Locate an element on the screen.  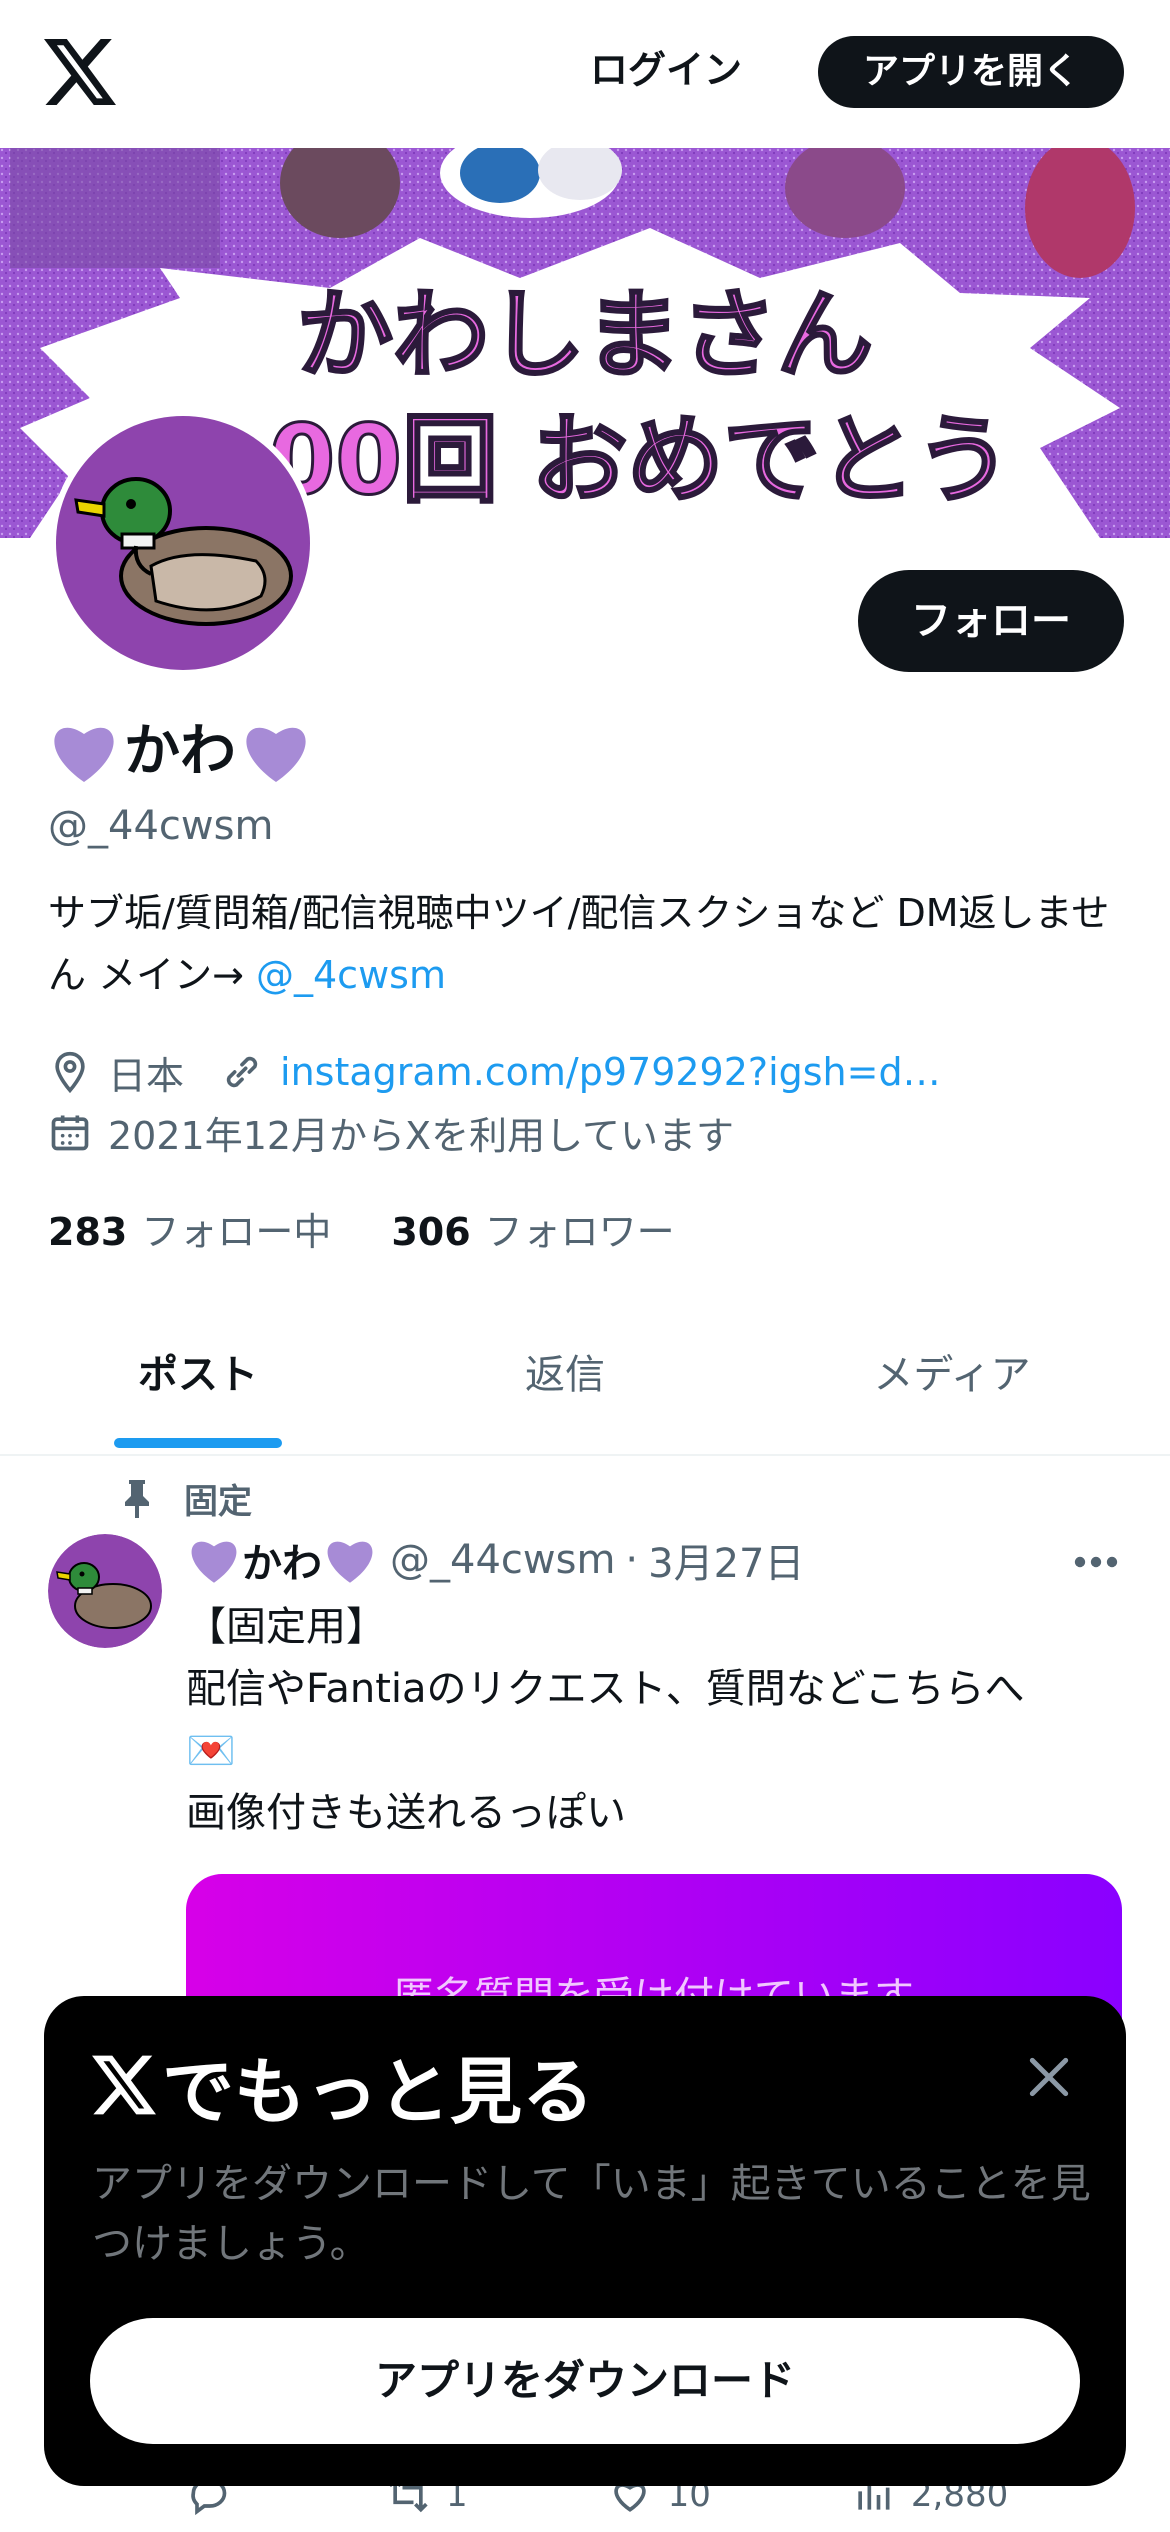
profile-avatar is located at coordinates (183, 543).